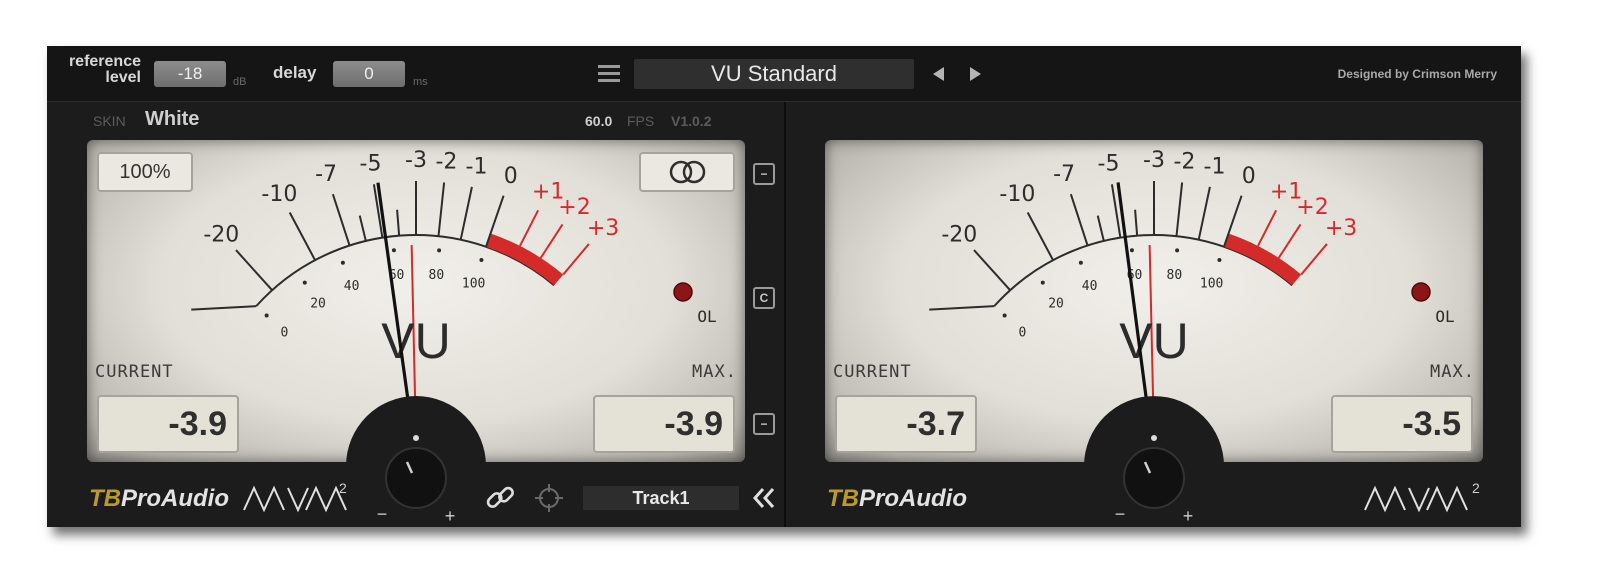  What do you see at coordinates (764, 498) in the screenshot?
I see `double-chevron-left-icon` at bounding box center [764, 498].